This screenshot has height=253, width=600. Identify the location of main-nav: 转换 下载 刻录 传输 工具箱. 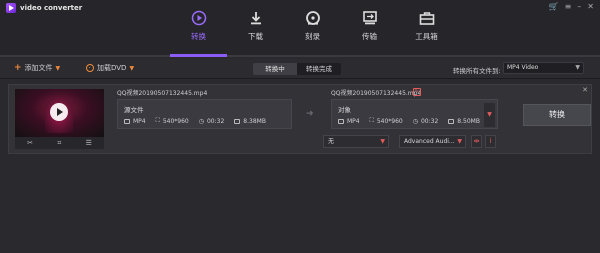
(312, 32).